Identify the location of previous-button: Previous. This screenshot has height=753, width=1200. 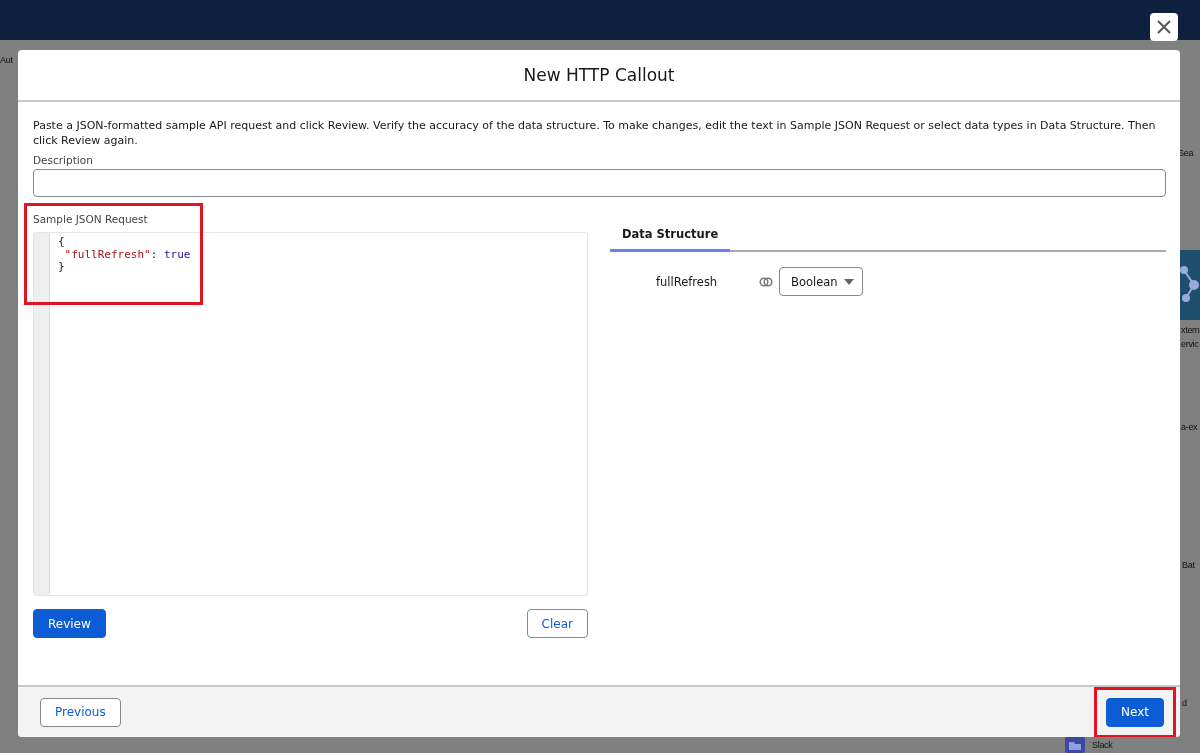
(80, 712).